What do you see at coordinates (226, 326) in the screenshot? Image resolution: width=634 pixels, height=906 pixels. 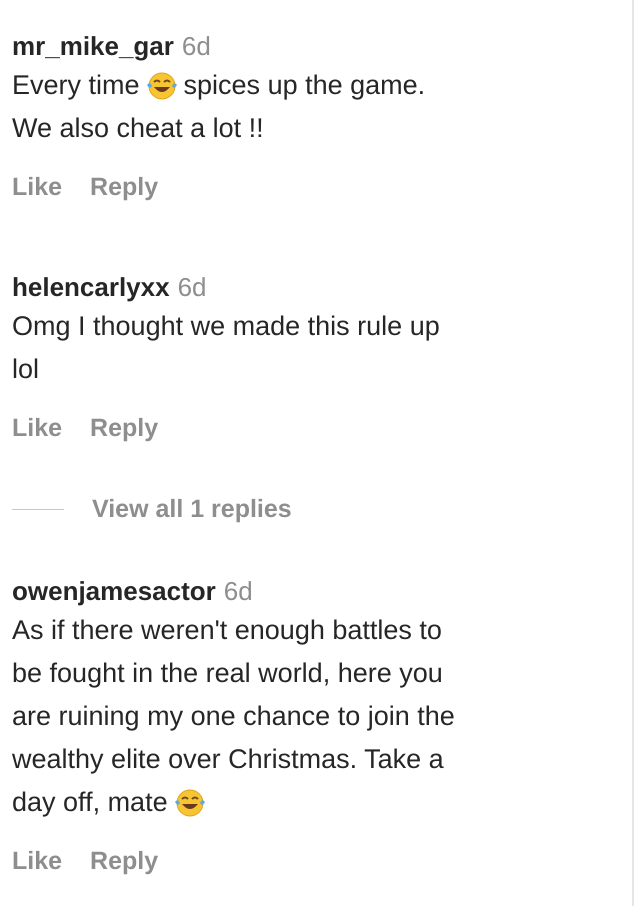 I see `comment-text: Omg I thought we made this rule up` at bounding box center [226, 326].